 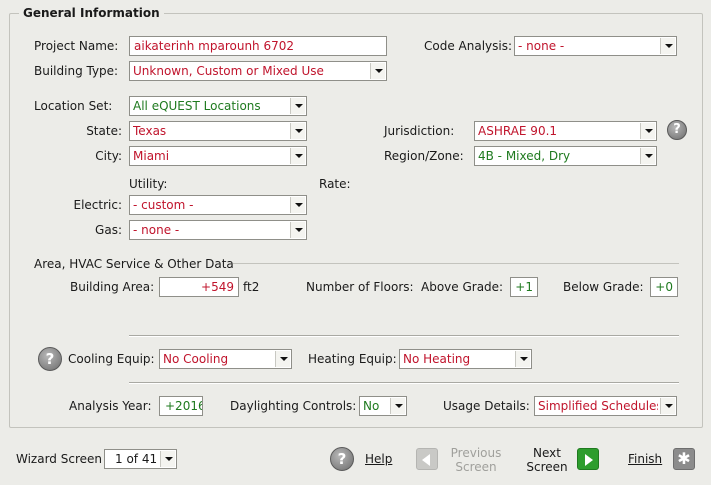 I want to click on daylighting-label: Daylighting Controls:, so click(x=293, y=406).